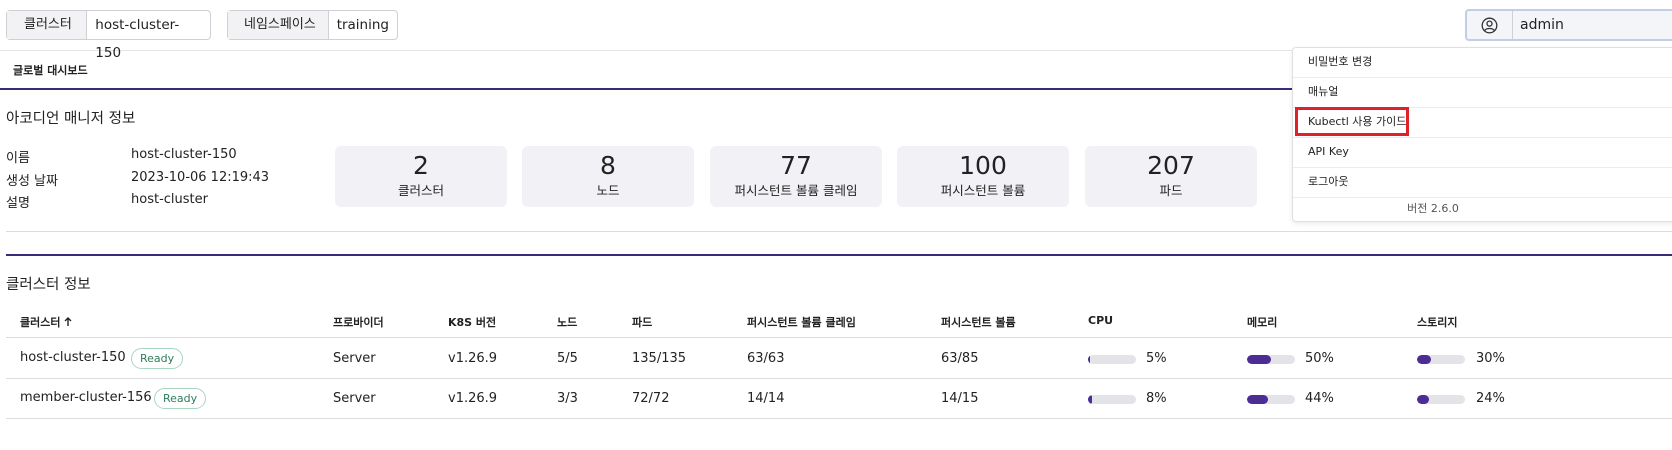  What do you see at coordinates (1482, 153) in the screenshot?
I see `menu-item-api-key: API Key` at bounding box center [1482, 153].